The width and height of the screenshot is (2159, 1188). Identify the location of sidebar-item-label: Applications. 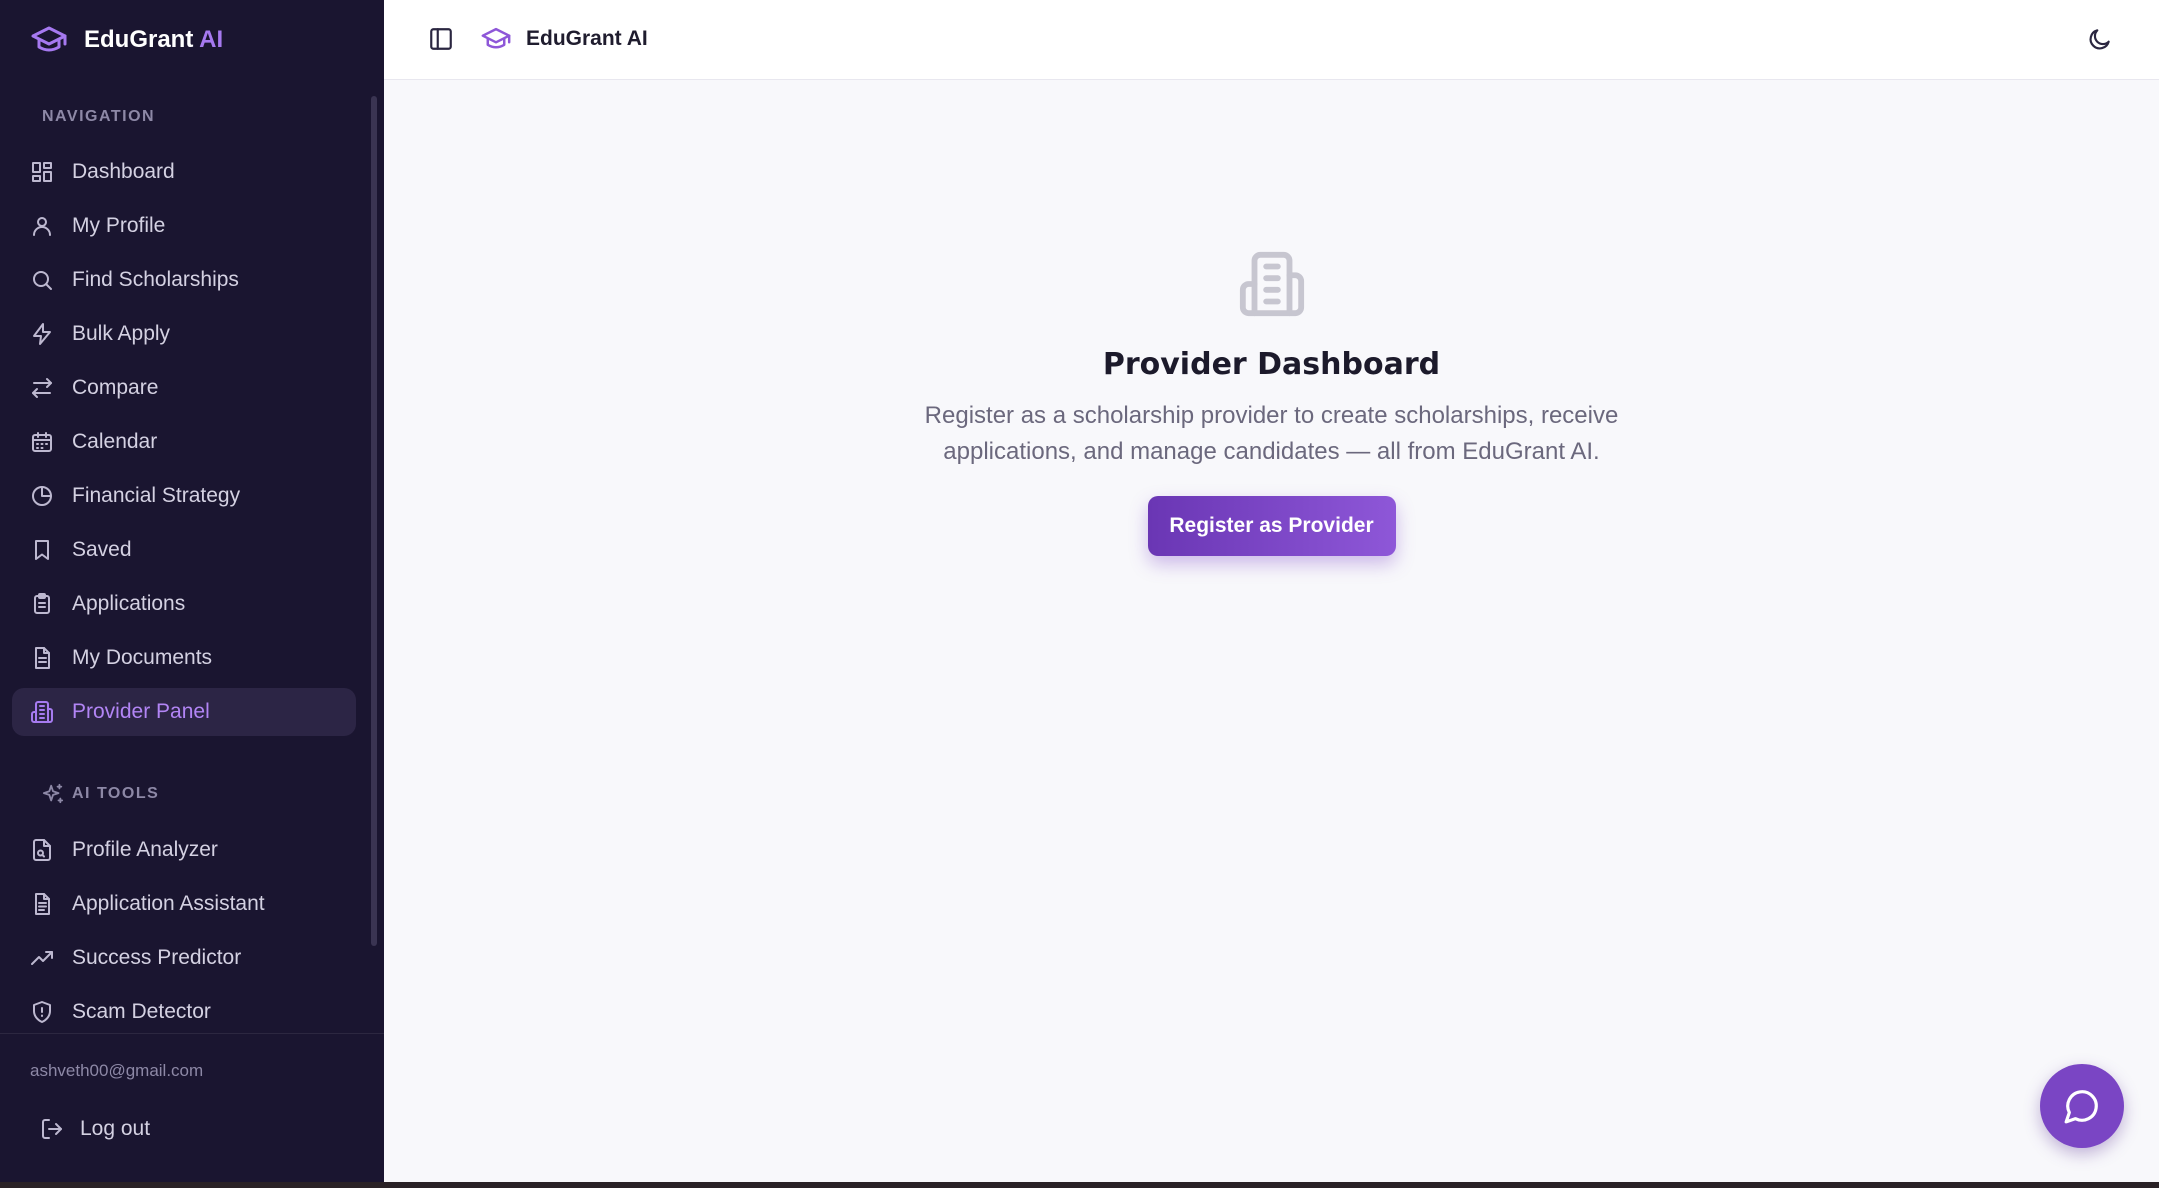
(129, 603).